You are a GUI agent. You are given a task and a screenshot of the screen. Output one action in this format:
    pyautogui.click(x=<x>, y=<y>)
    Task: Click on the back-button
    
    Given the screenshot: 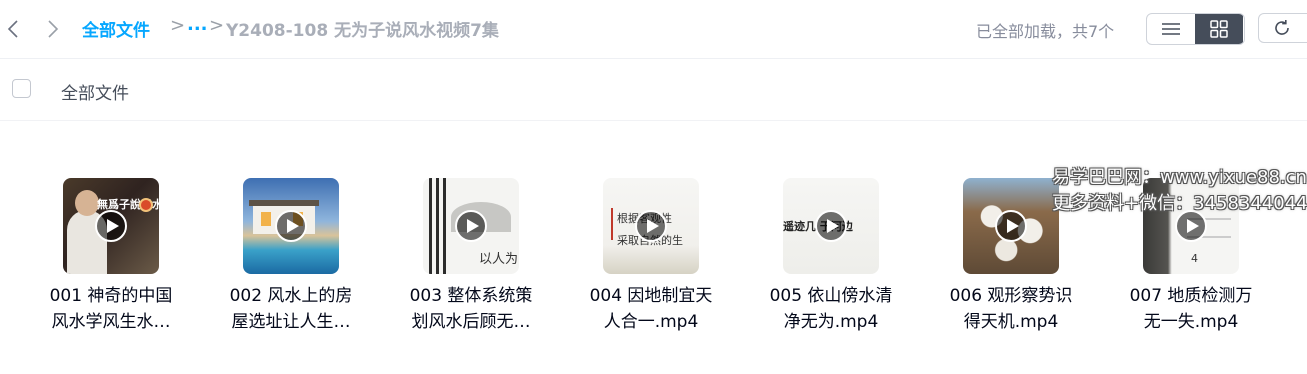 What is the action you would take?
    pyautogui.click(x=13, y=29)
    